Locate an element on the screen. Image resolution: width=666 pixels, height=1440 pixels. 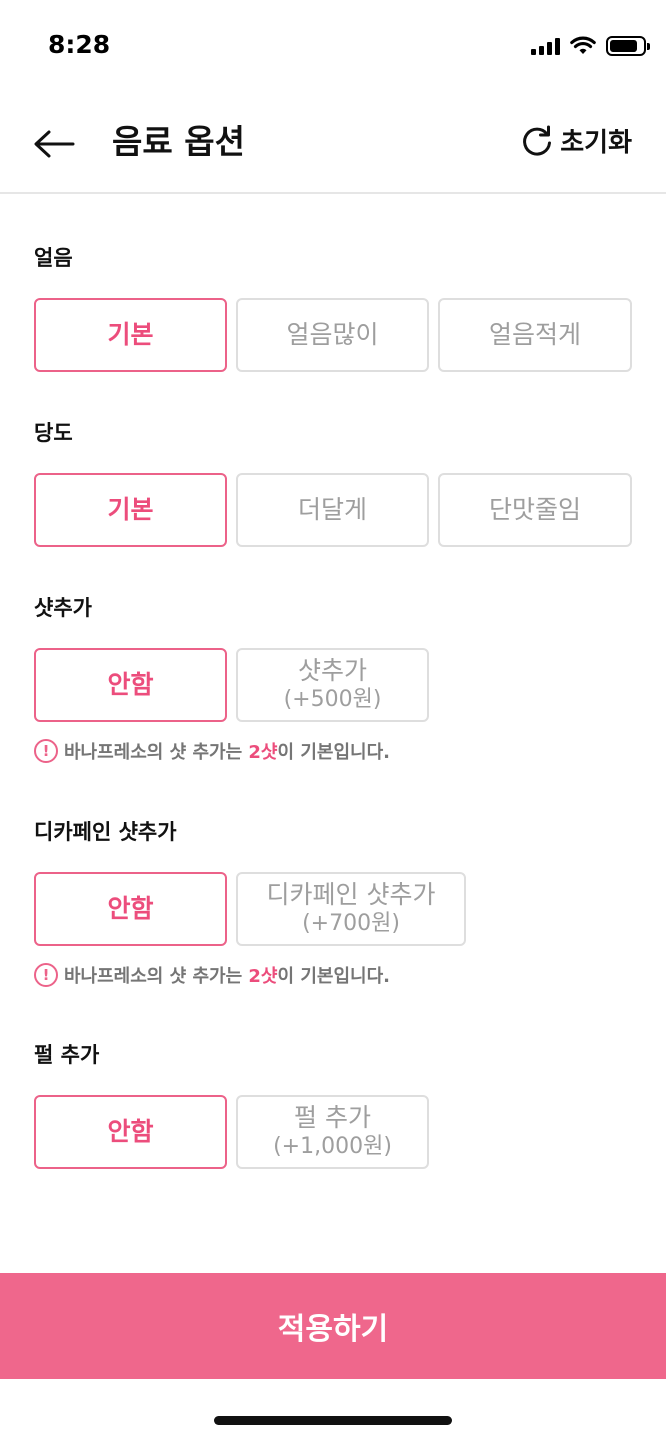
option-label: 펄 추가 is located at coordinates (332, 1117).